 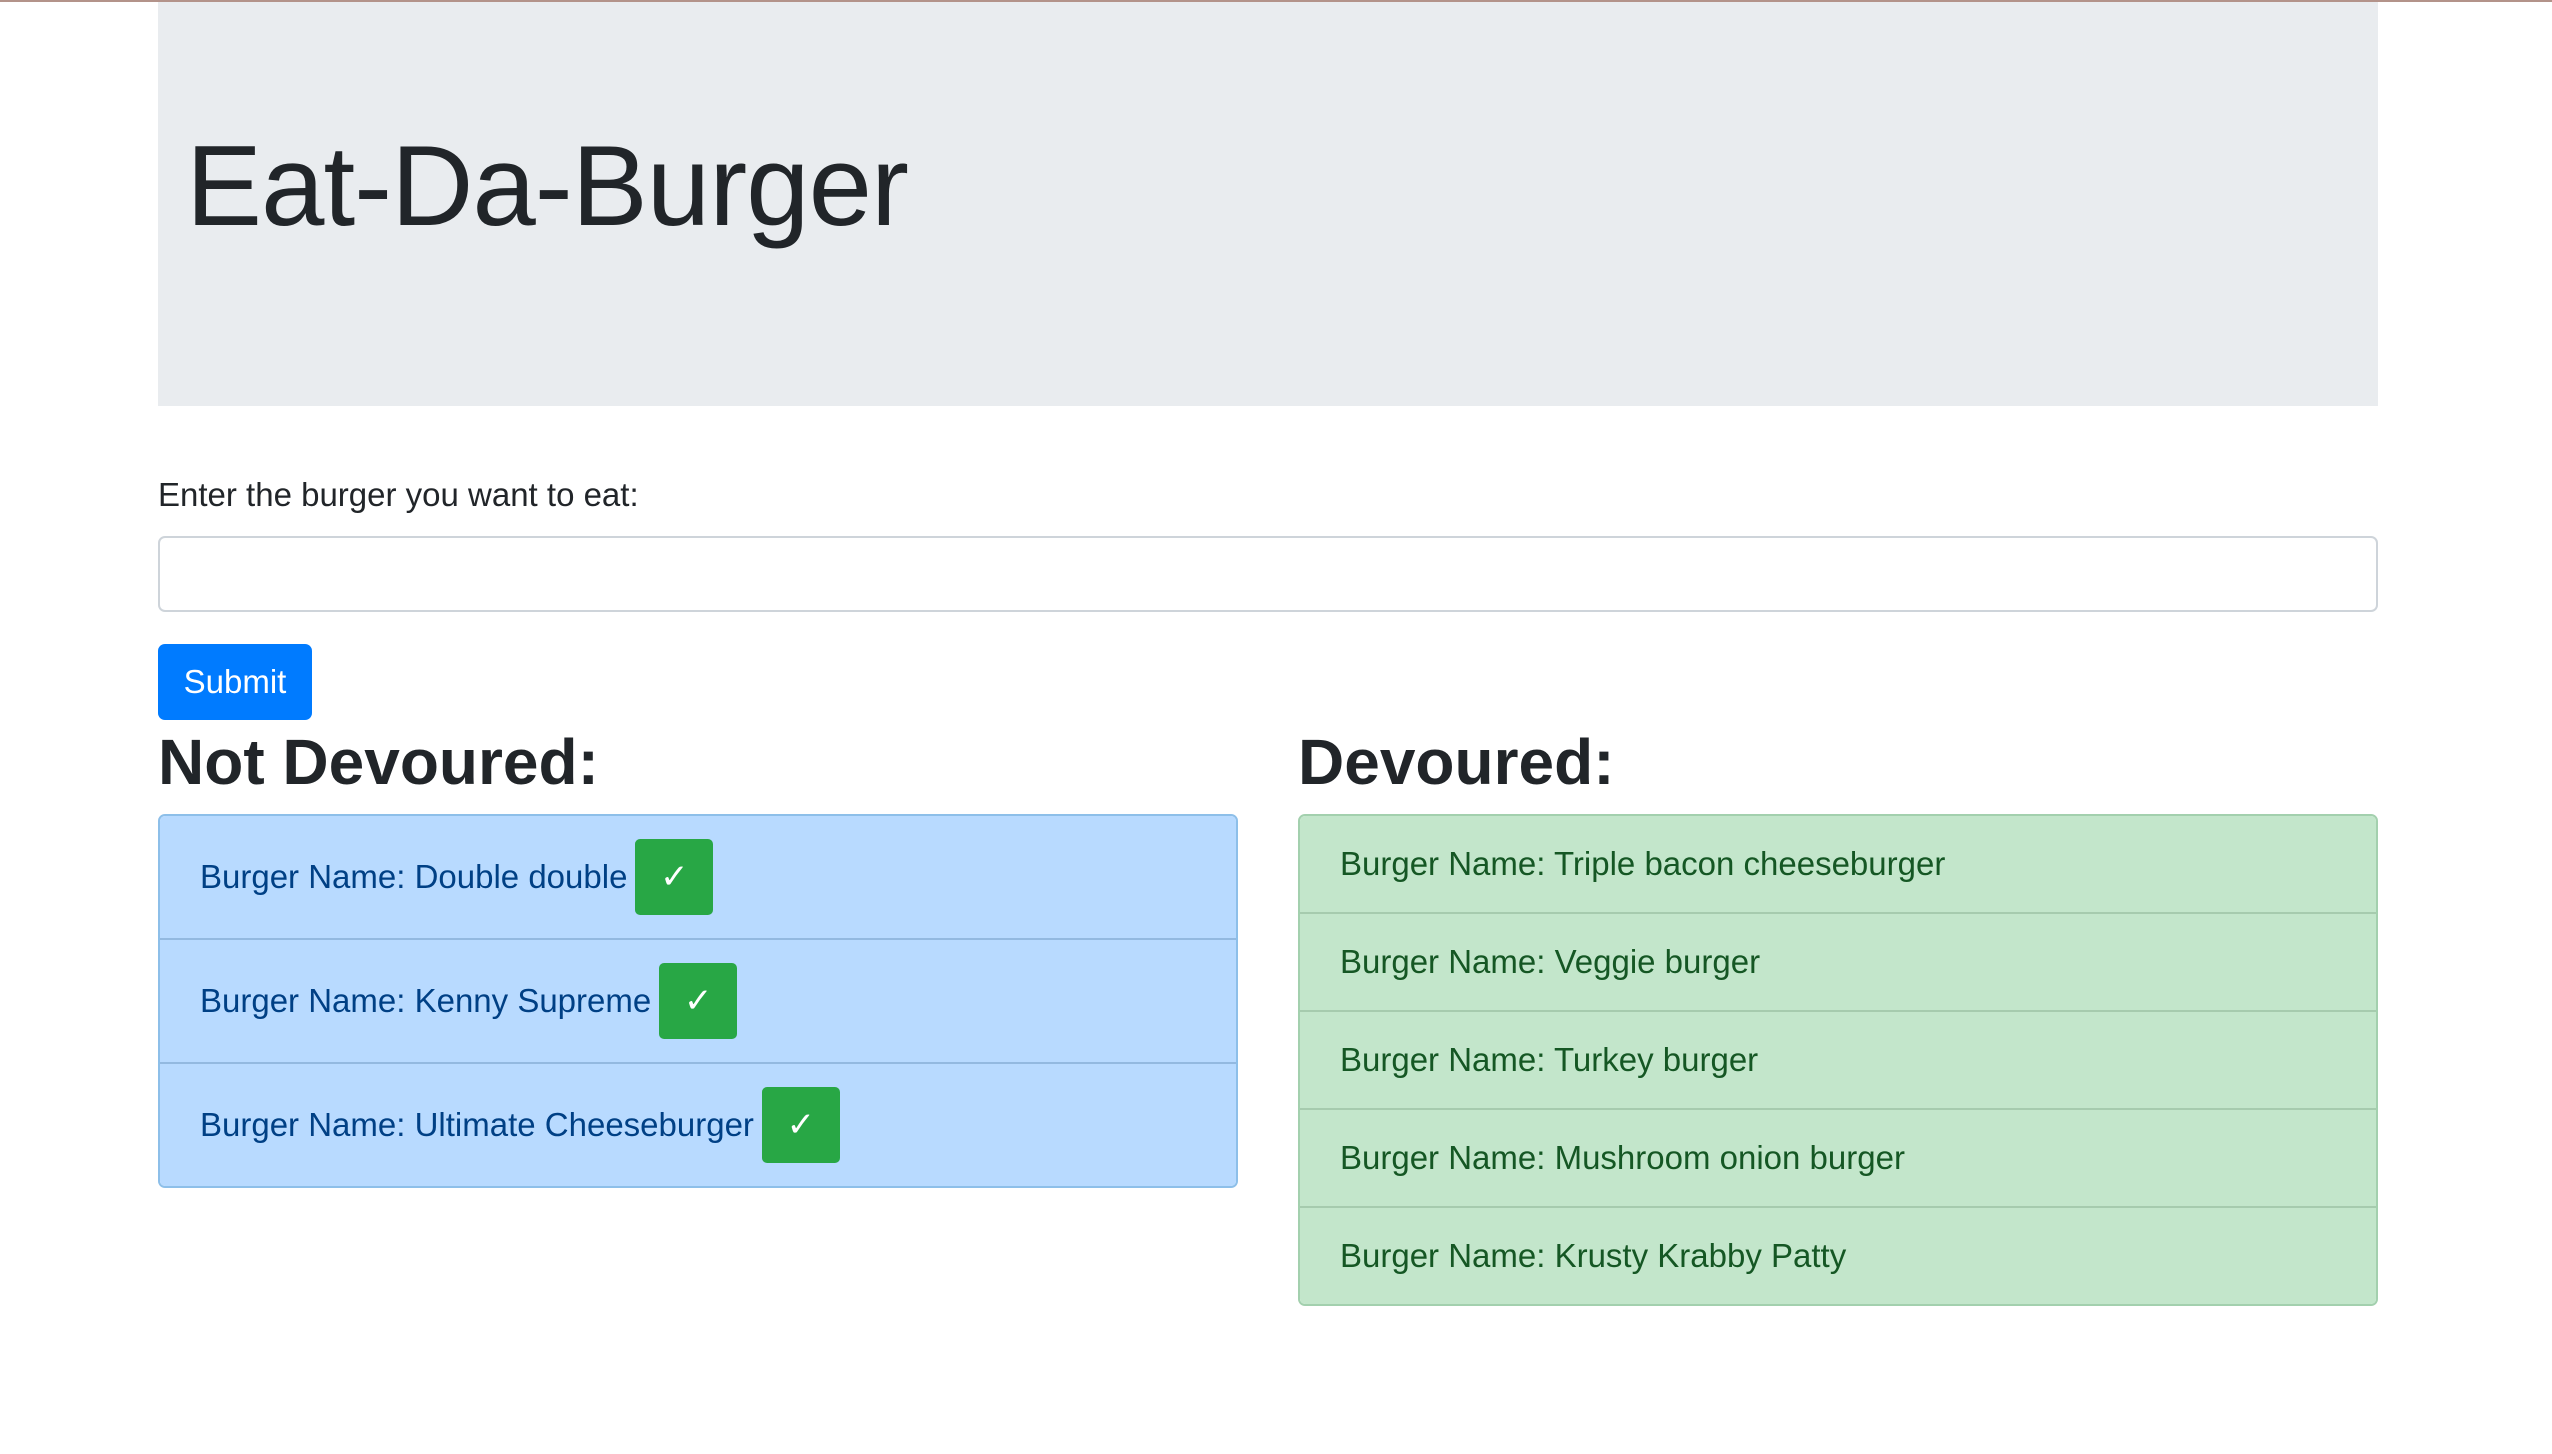 I want to click on list-item: Burger Name: Krusty Krabby Patty, so click(x=1838, y=1256).